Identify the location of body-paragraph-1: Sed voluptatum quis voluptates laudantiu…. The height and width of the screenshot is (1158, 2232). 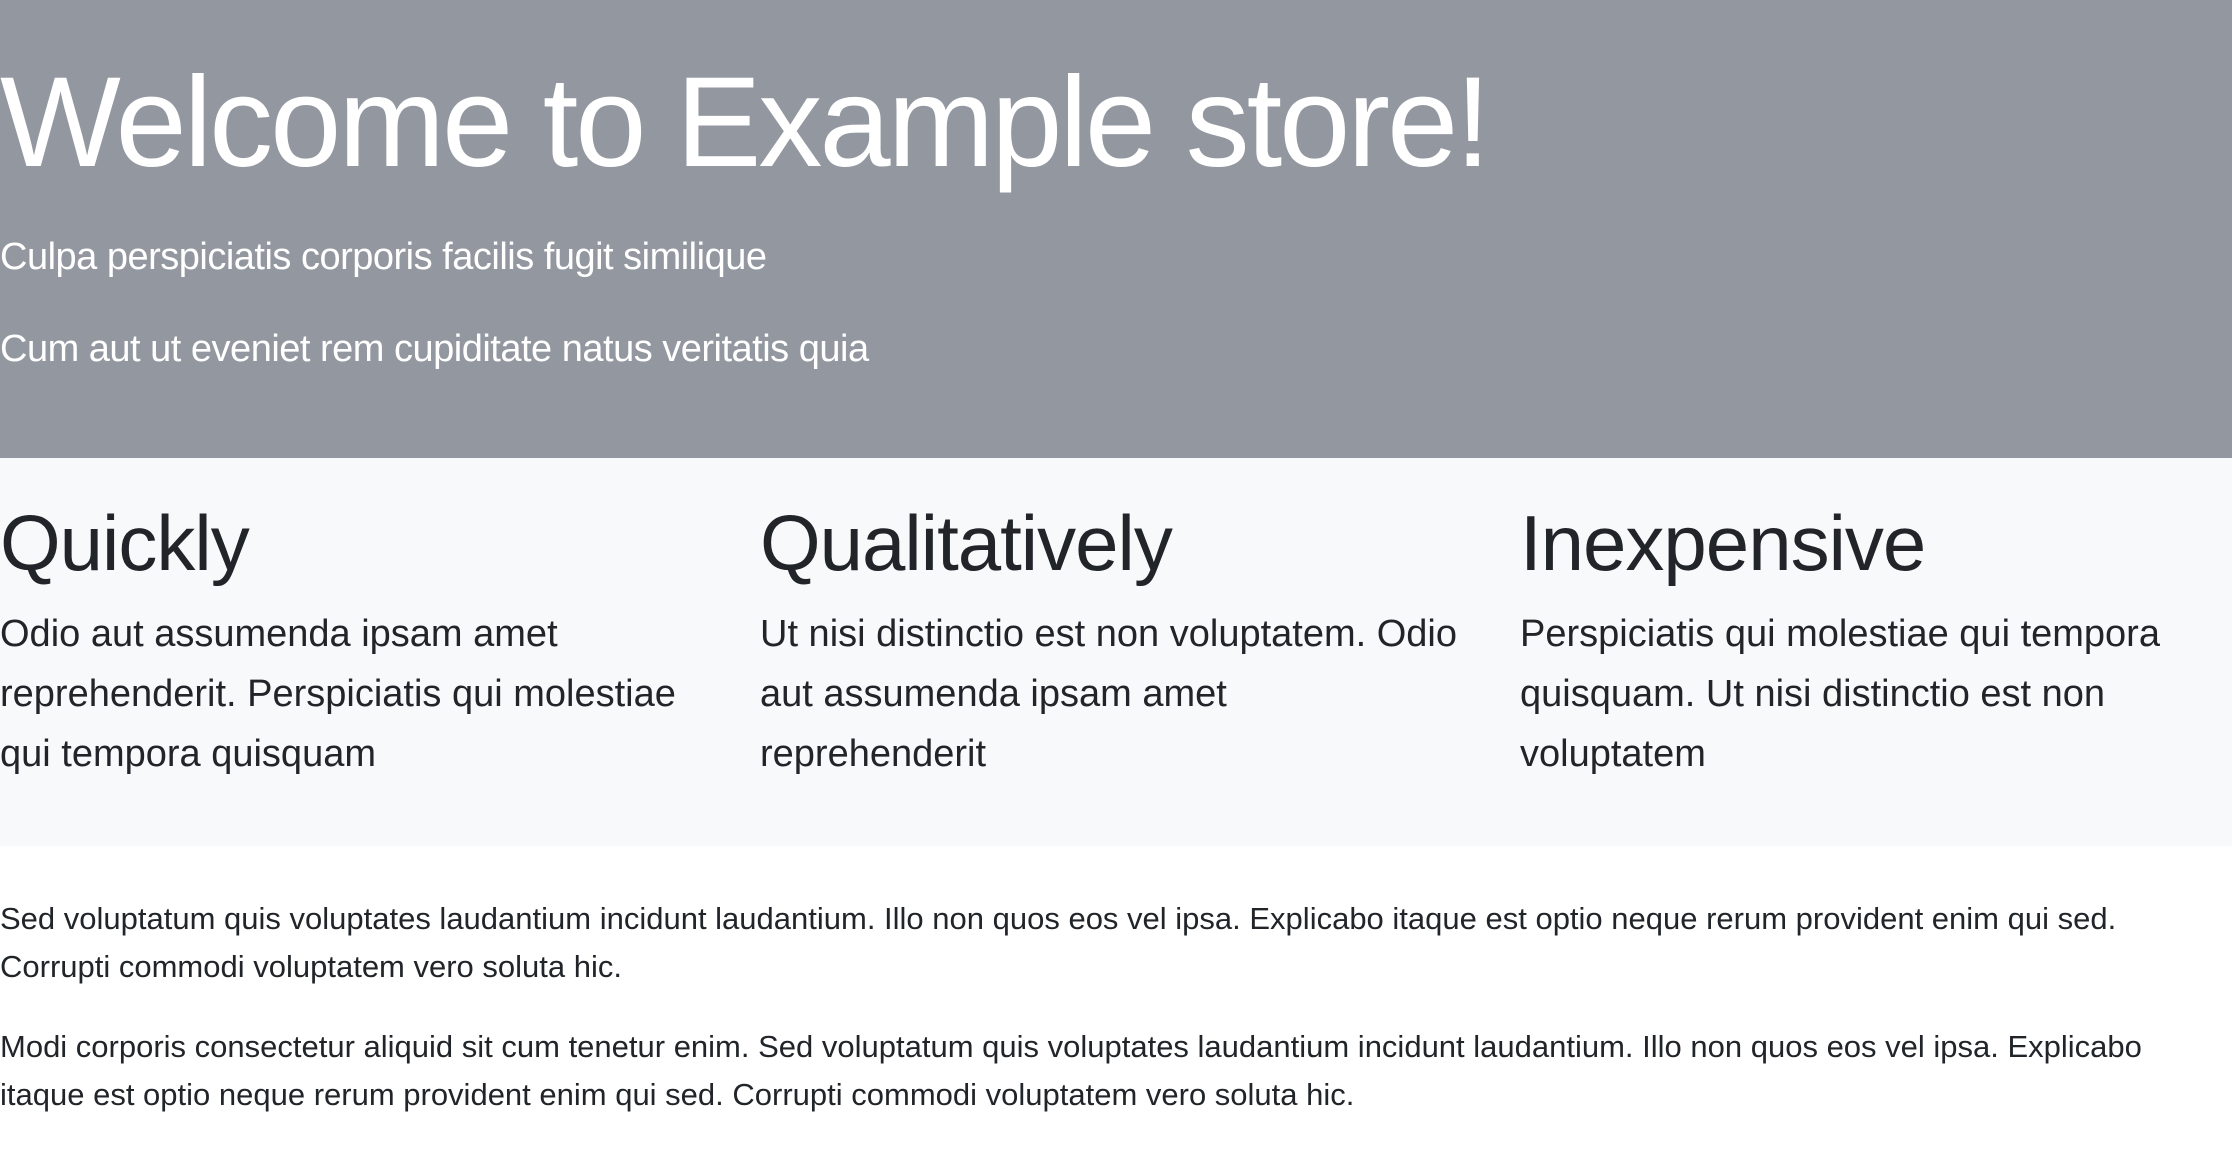
(1058, 942).